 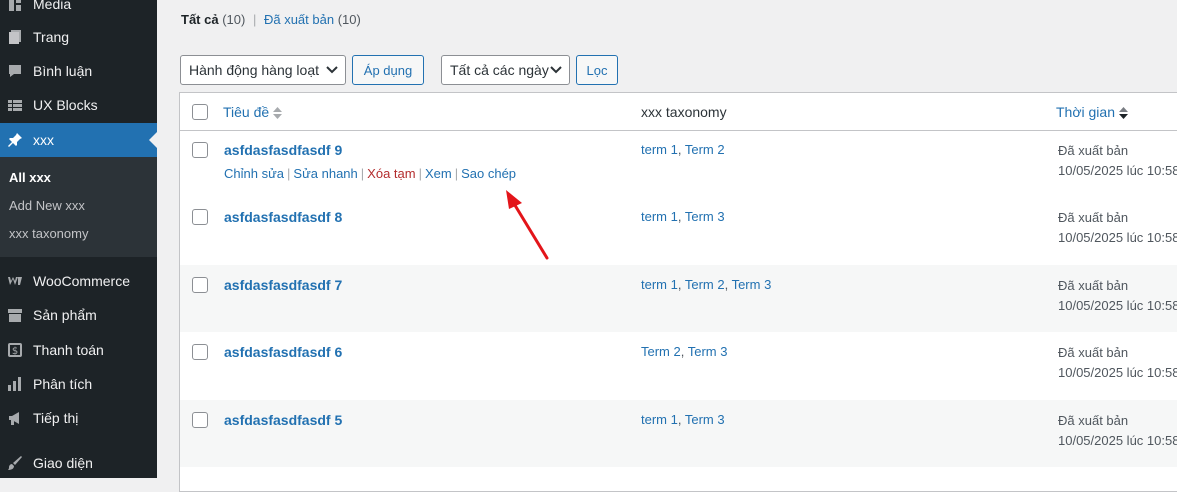 What do you see at coordinates (499, 70) in the screenshot?
I see `date-filter-value: Tất cả các ngày` at bounding box center [499, 70].